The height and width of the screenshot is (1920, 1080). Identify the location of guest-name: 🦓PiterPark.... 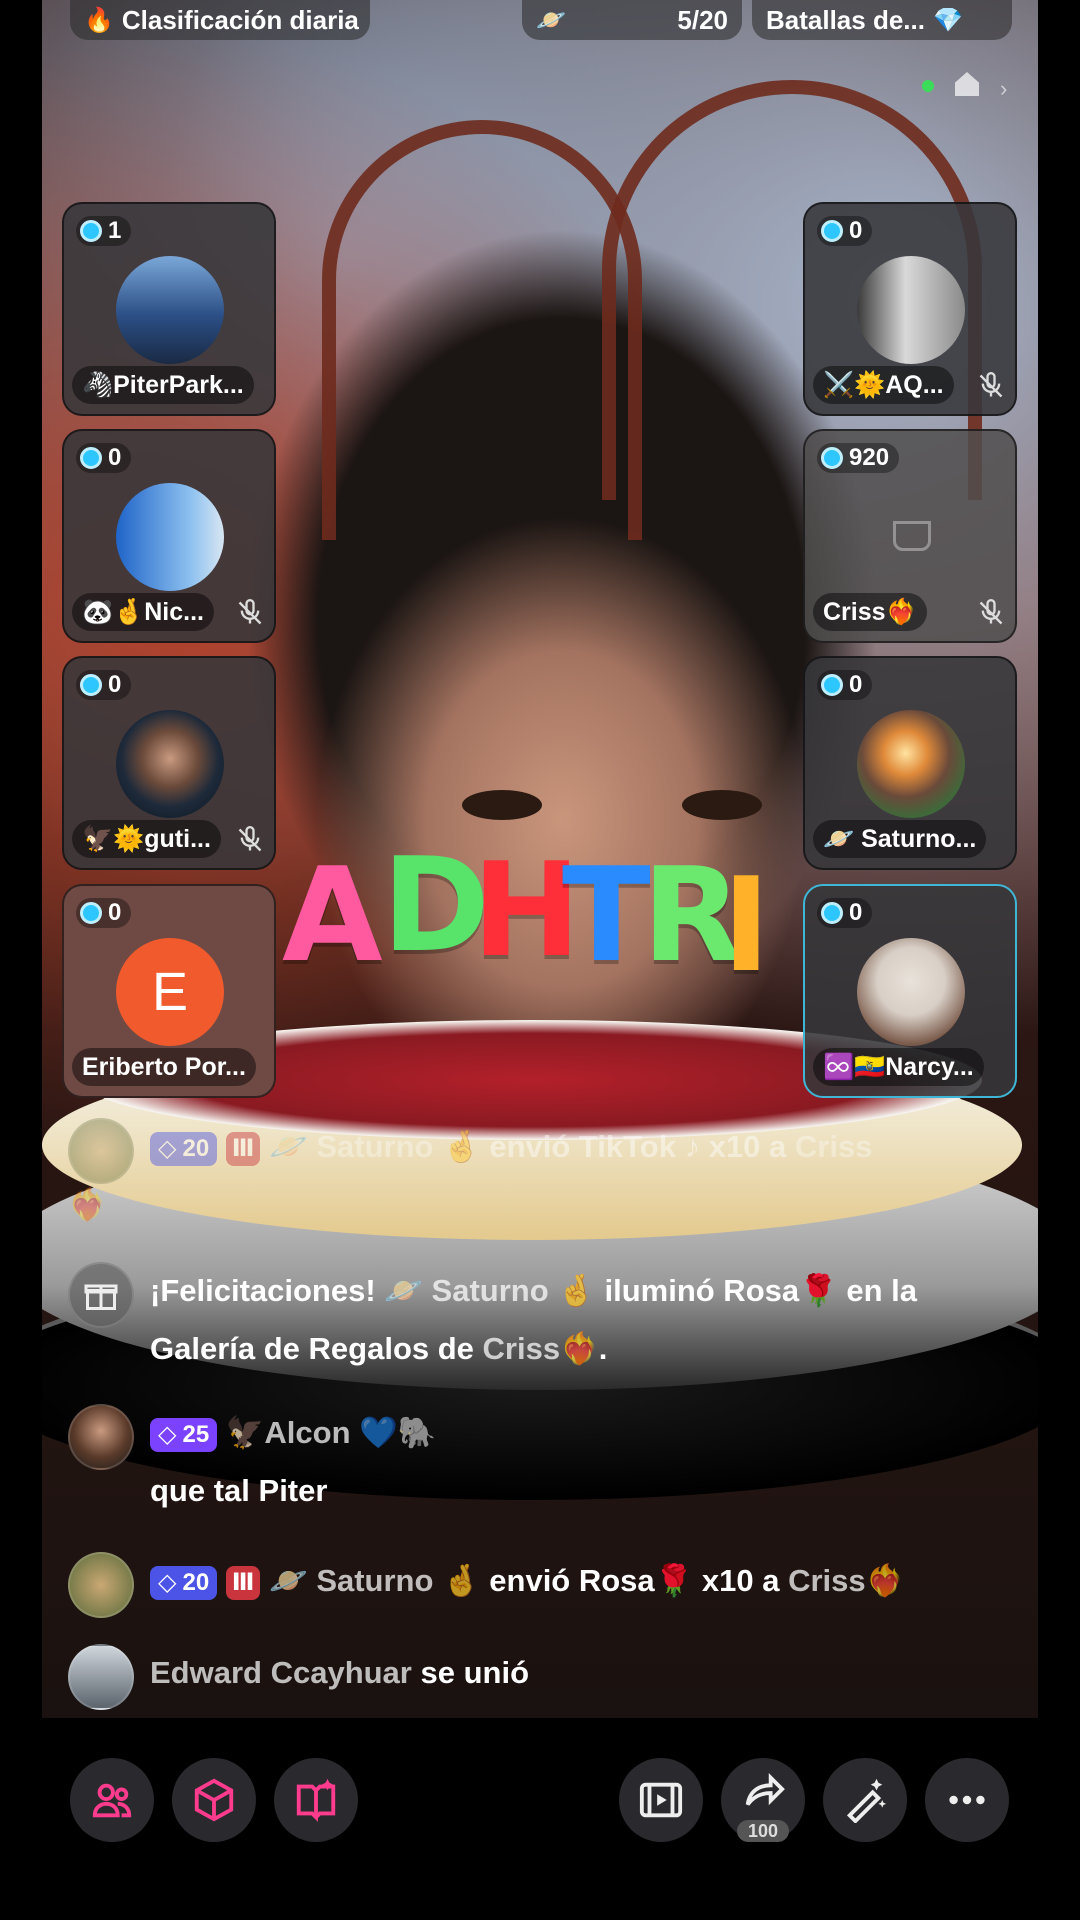
(163, 385).